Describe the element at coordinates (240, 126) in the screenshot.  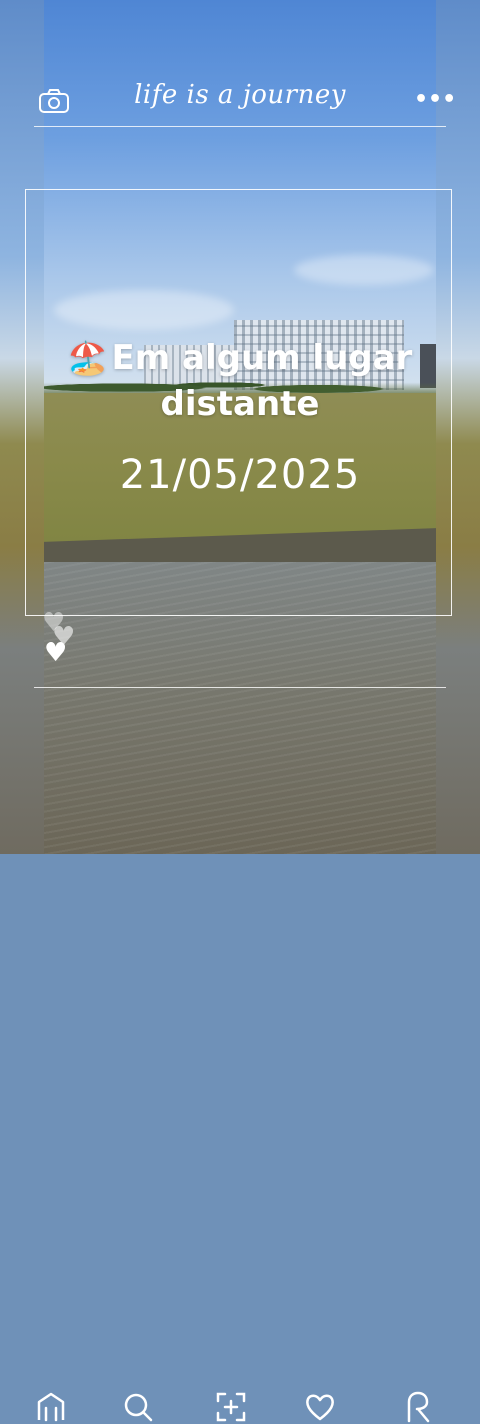
I see `header-divider` at that location.